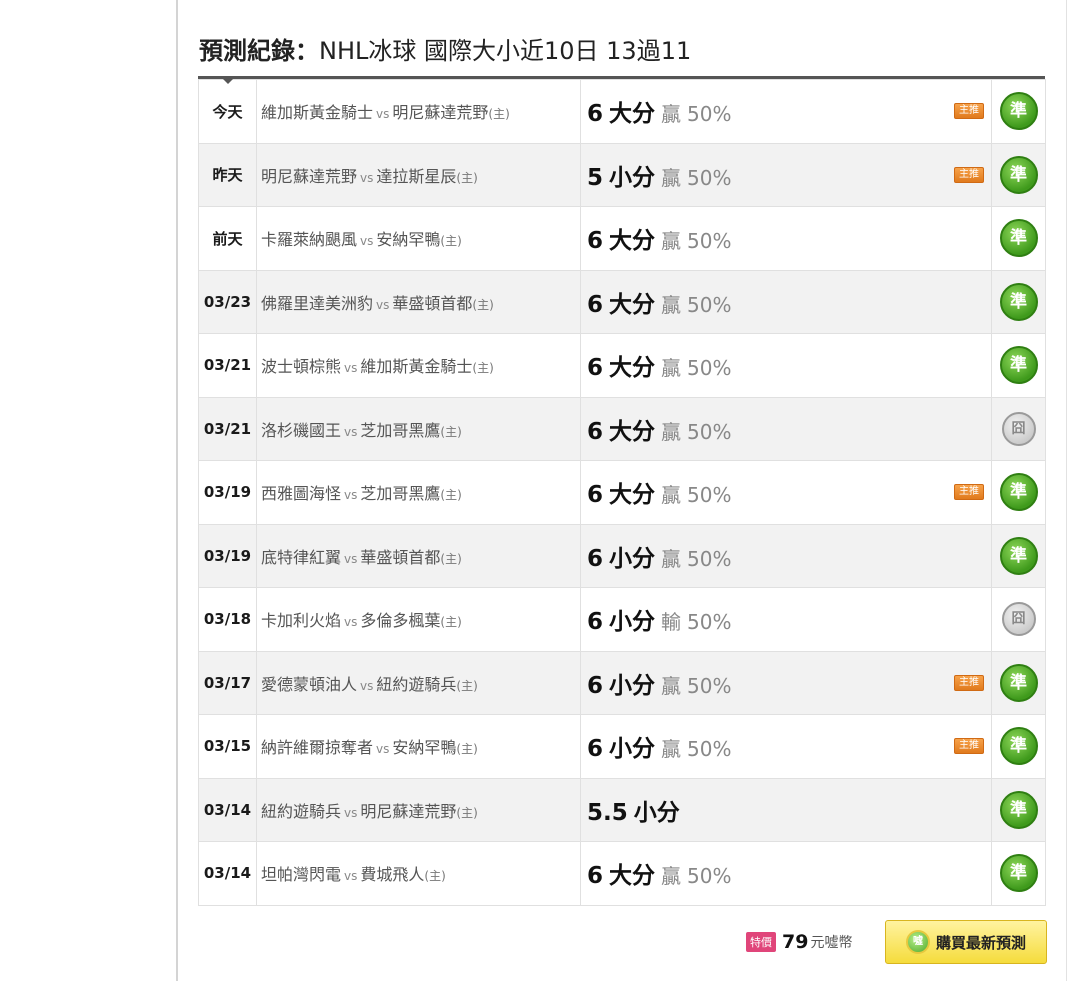  Describe the element at coordinates (309, 240) in the screenshot. I see `away-team: 卡羅萊納颶風` at that location.